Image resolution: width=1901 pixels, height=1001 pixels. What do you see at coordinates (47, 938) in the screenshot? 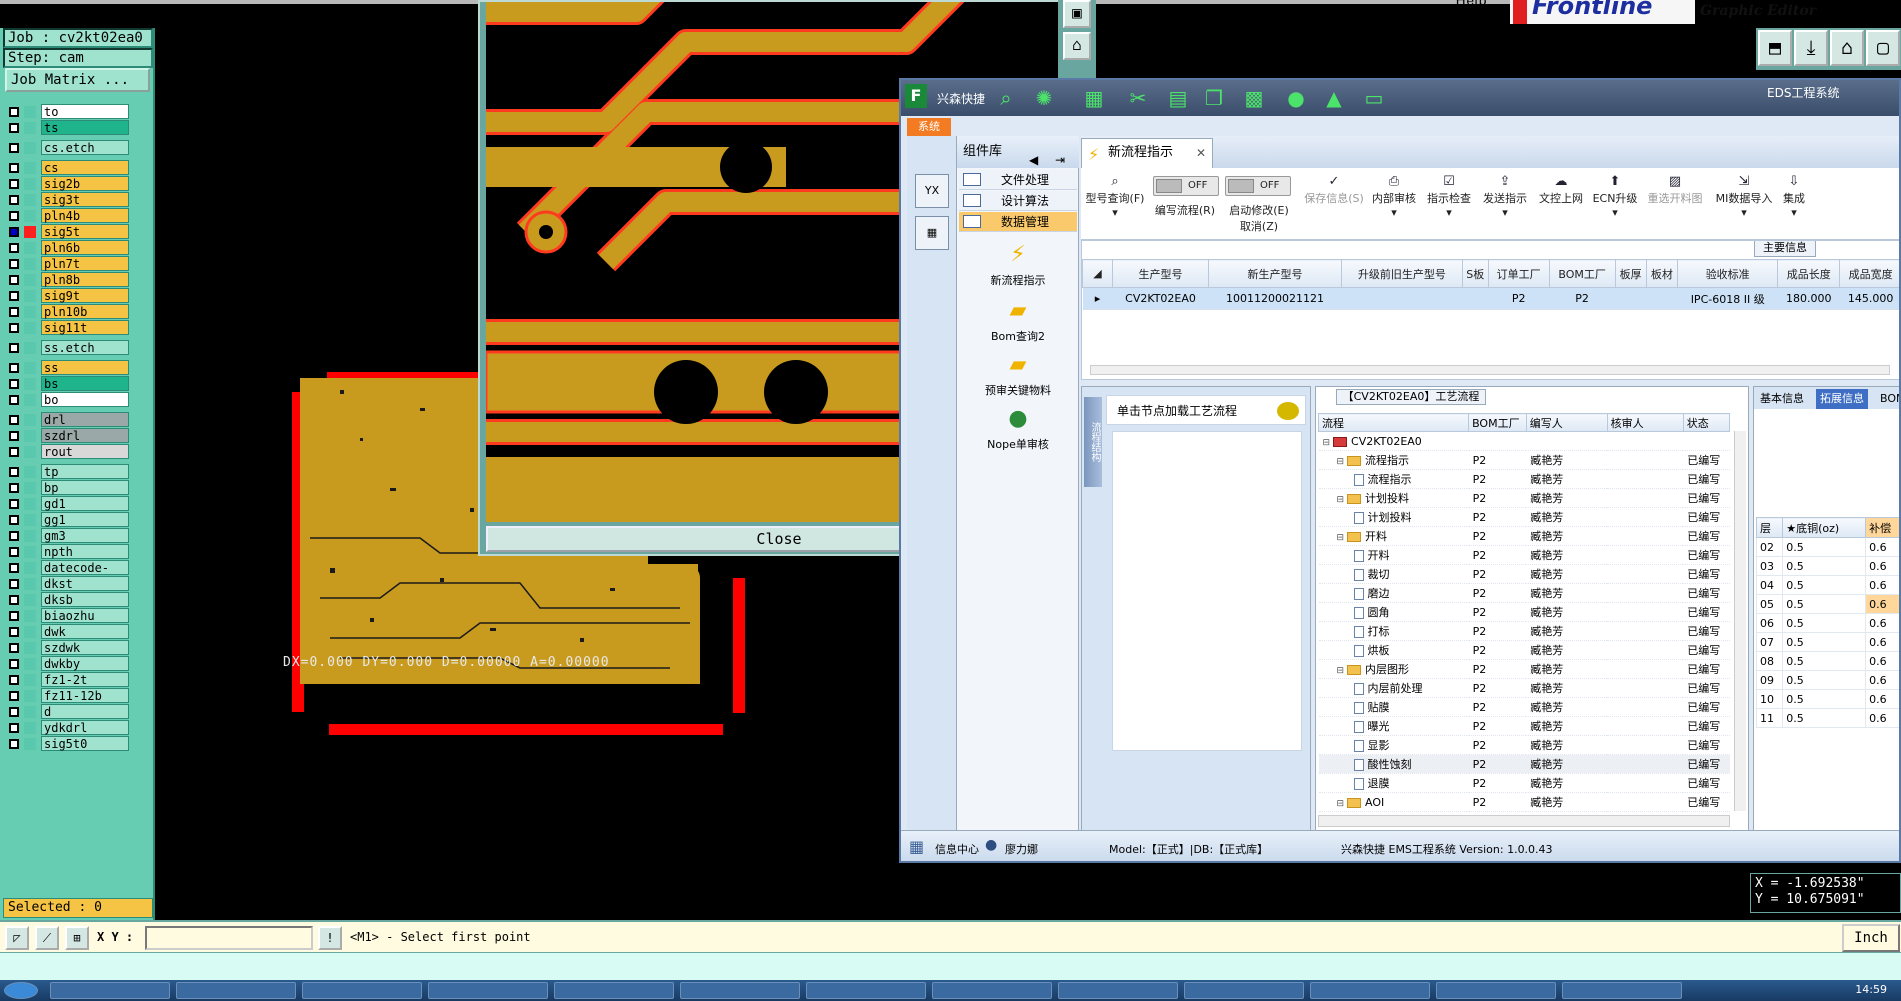
I see `measure-icon: ⟋` at bounding box center [47, 938].